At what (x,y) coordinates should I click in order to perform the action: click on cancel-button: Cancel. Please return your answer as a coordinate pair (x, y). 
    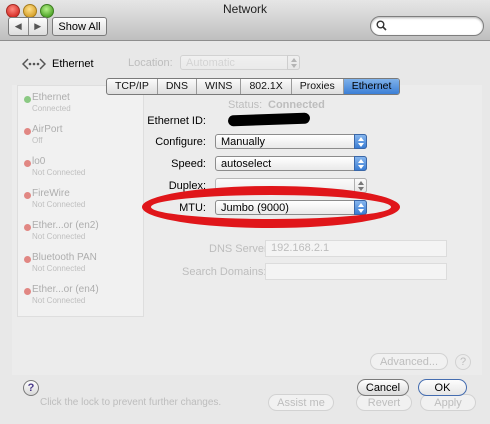
    Looking at the image, I should click on (383, 387).